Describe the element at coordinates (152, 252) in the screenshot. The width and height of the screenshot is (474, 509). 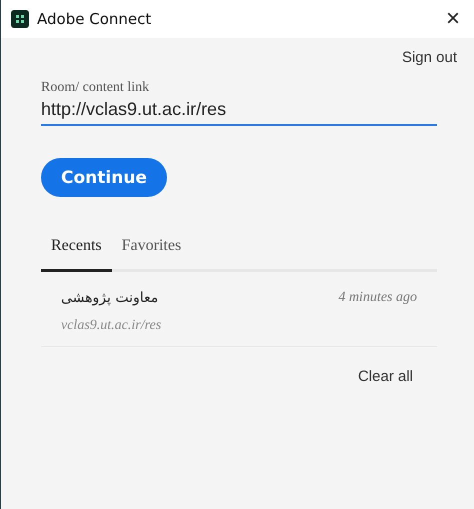
I see `tab: Favorites` at that location.